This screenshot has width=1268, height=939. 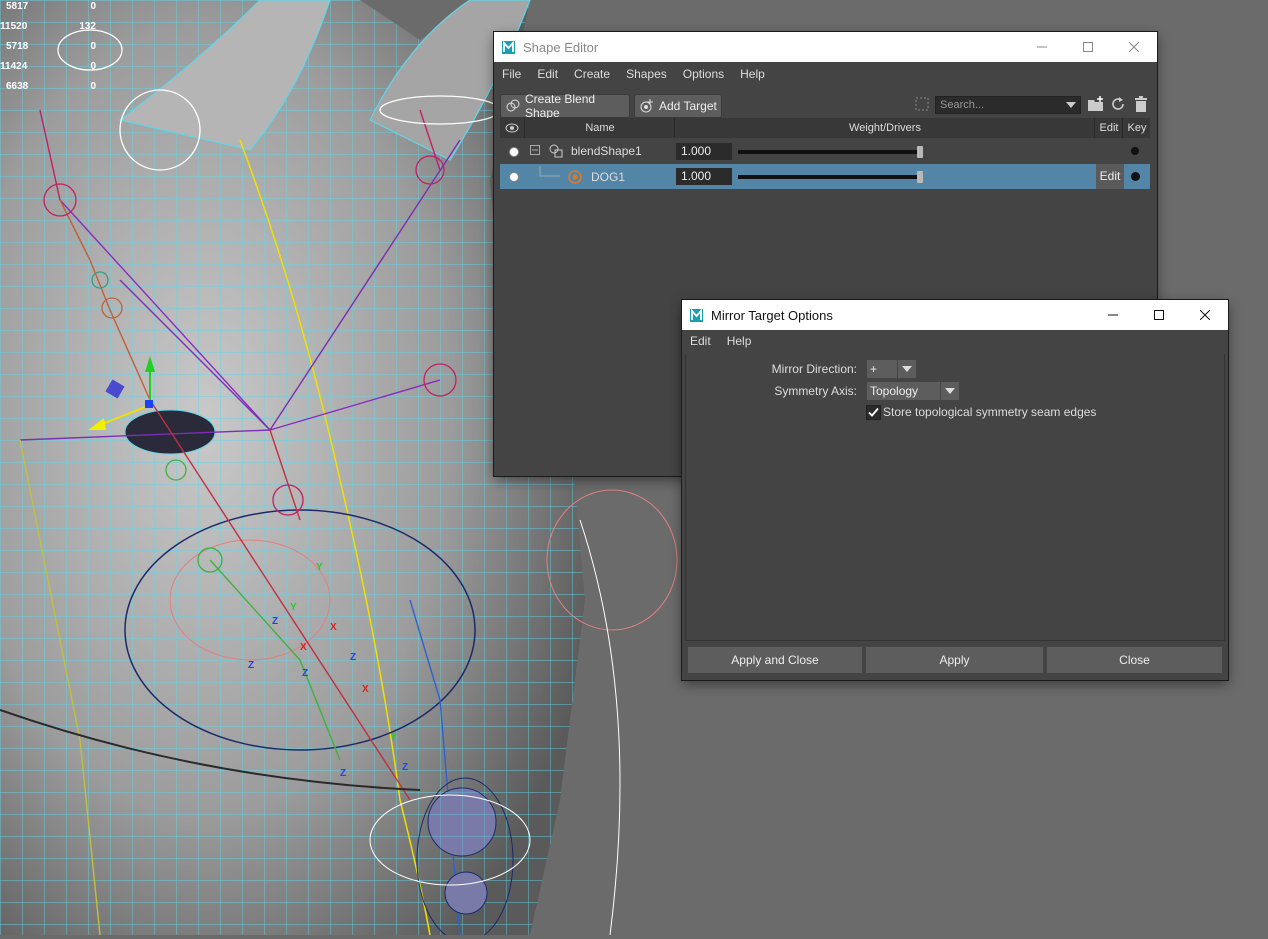 What do you see at coordinates (512, 128) in the screenshot?
I see `visibility-column-header` at bounding box center [512, 128].